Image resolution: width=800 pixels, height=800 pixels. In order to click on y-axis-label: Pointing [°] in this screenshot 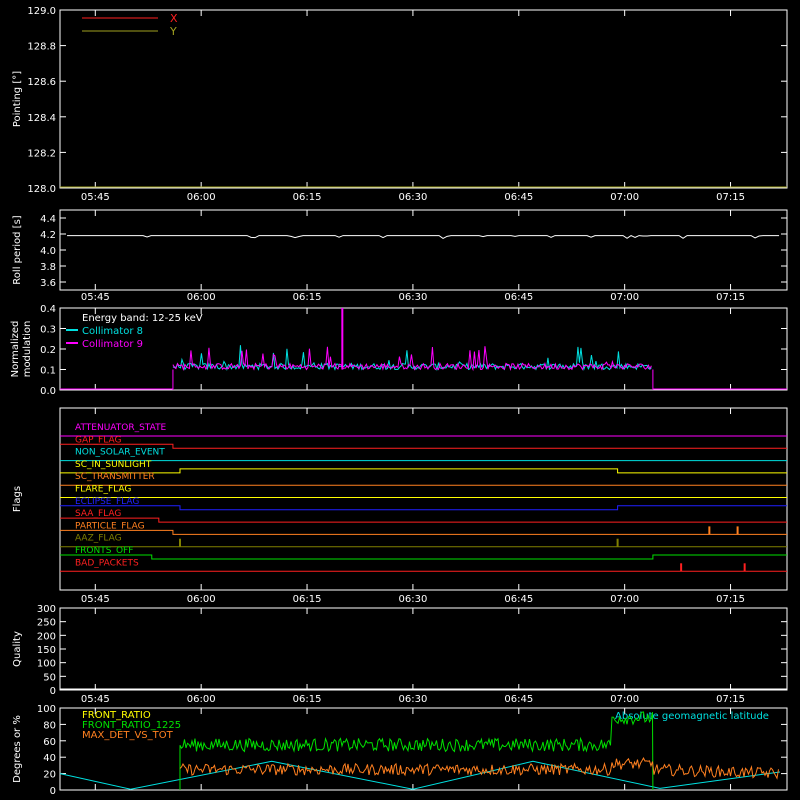, I will do `click(17, 99)`.